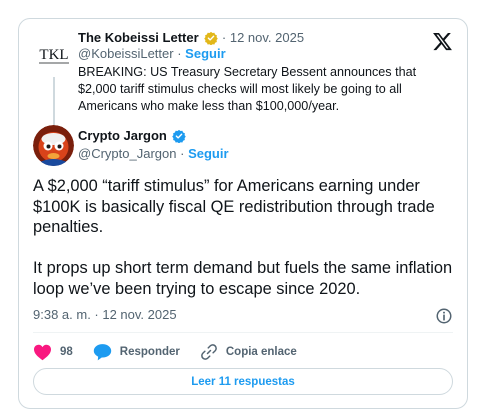 This screenshot has width=481, height=420. I want to click on main-handle-row: @Crypto_Jargon · Seguir, so click(153, 154).